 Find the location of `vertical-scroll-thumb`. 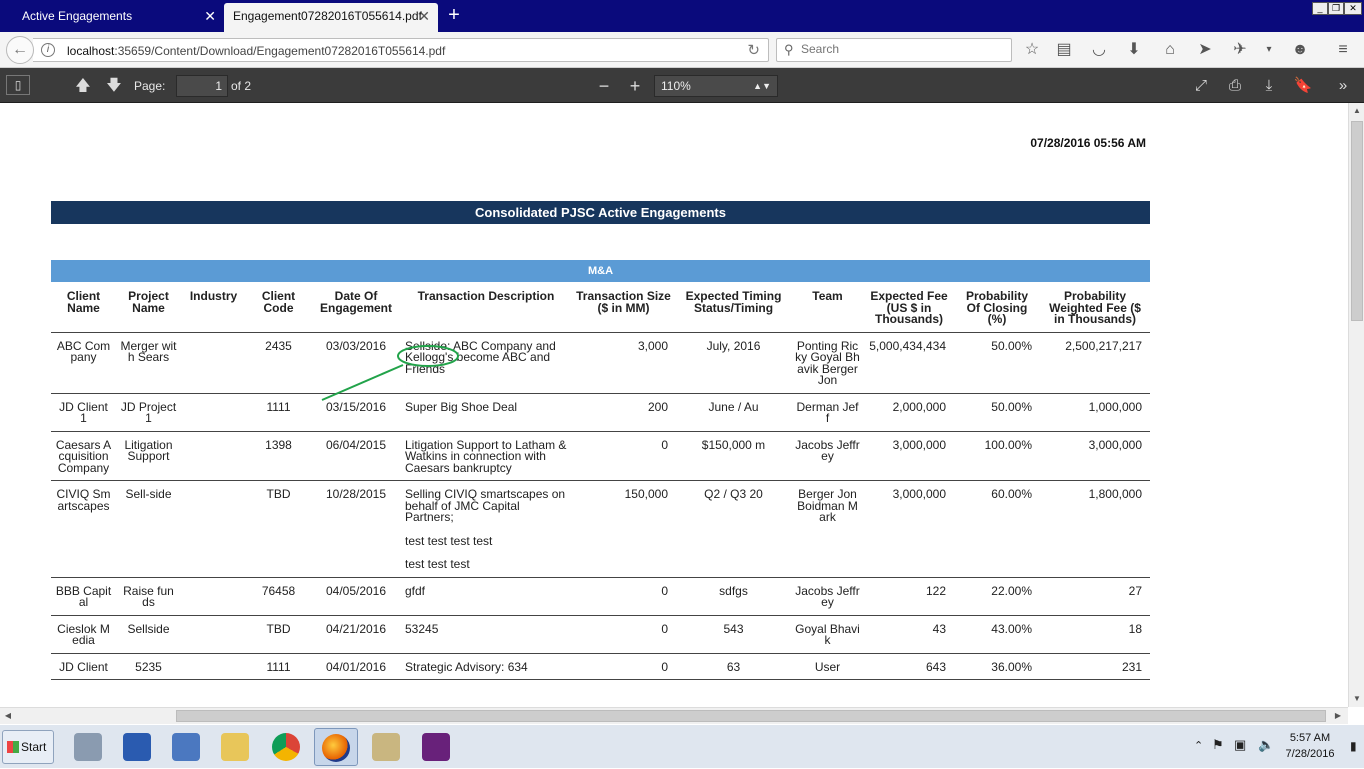

vertical-scroll-thumb is located at coordinates (1357, 221).